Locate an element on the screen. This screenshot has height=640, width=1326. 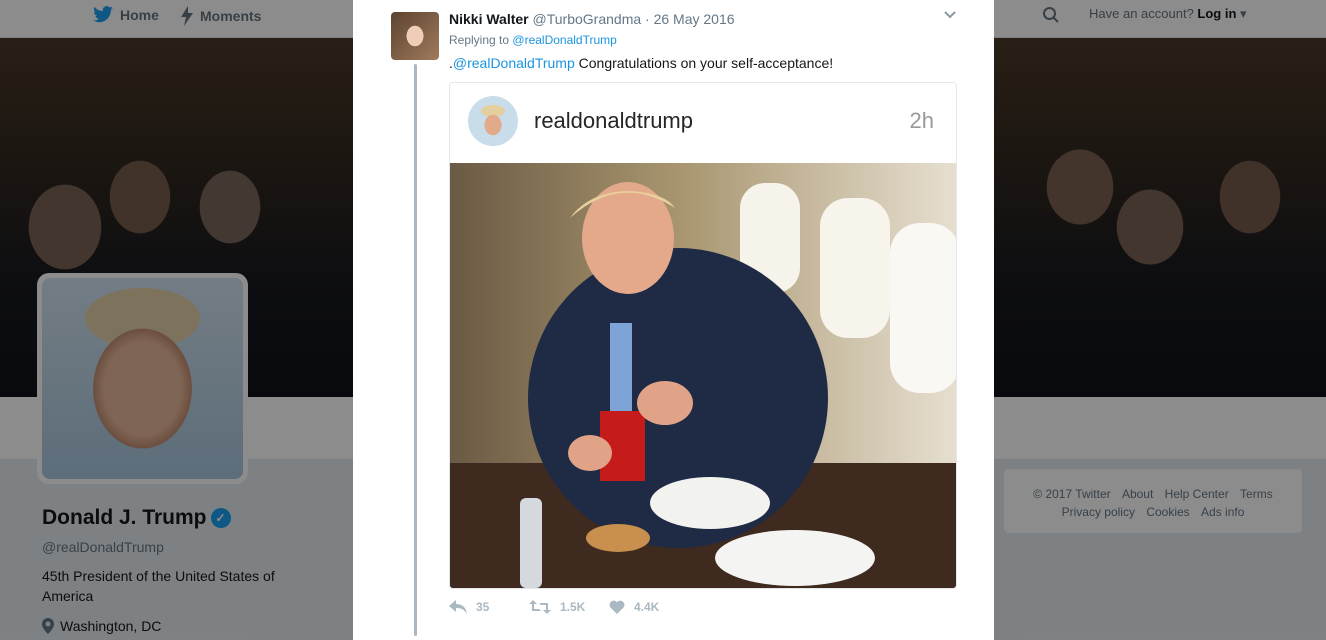
reply-count: 35 is located at coordinates (483, 607).